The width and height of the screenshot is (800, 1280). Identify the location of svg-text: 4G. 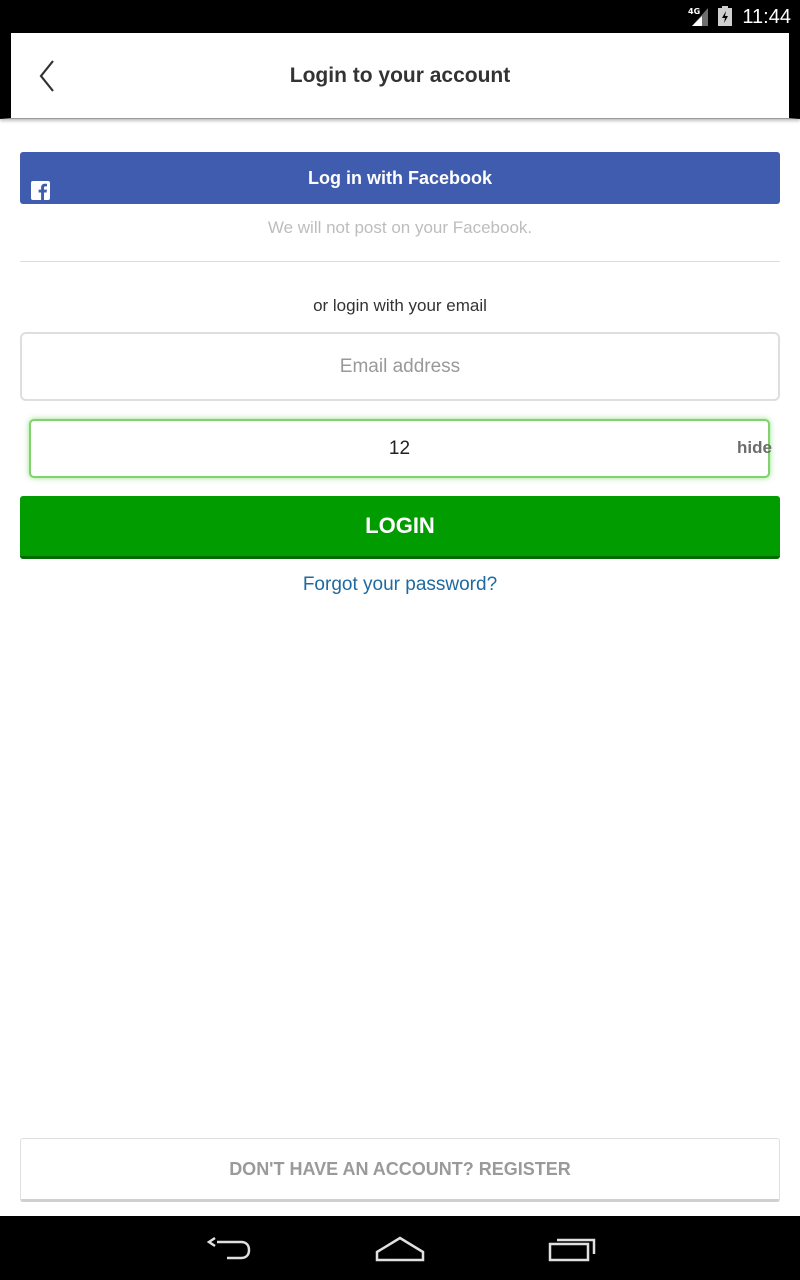
(694, 11).